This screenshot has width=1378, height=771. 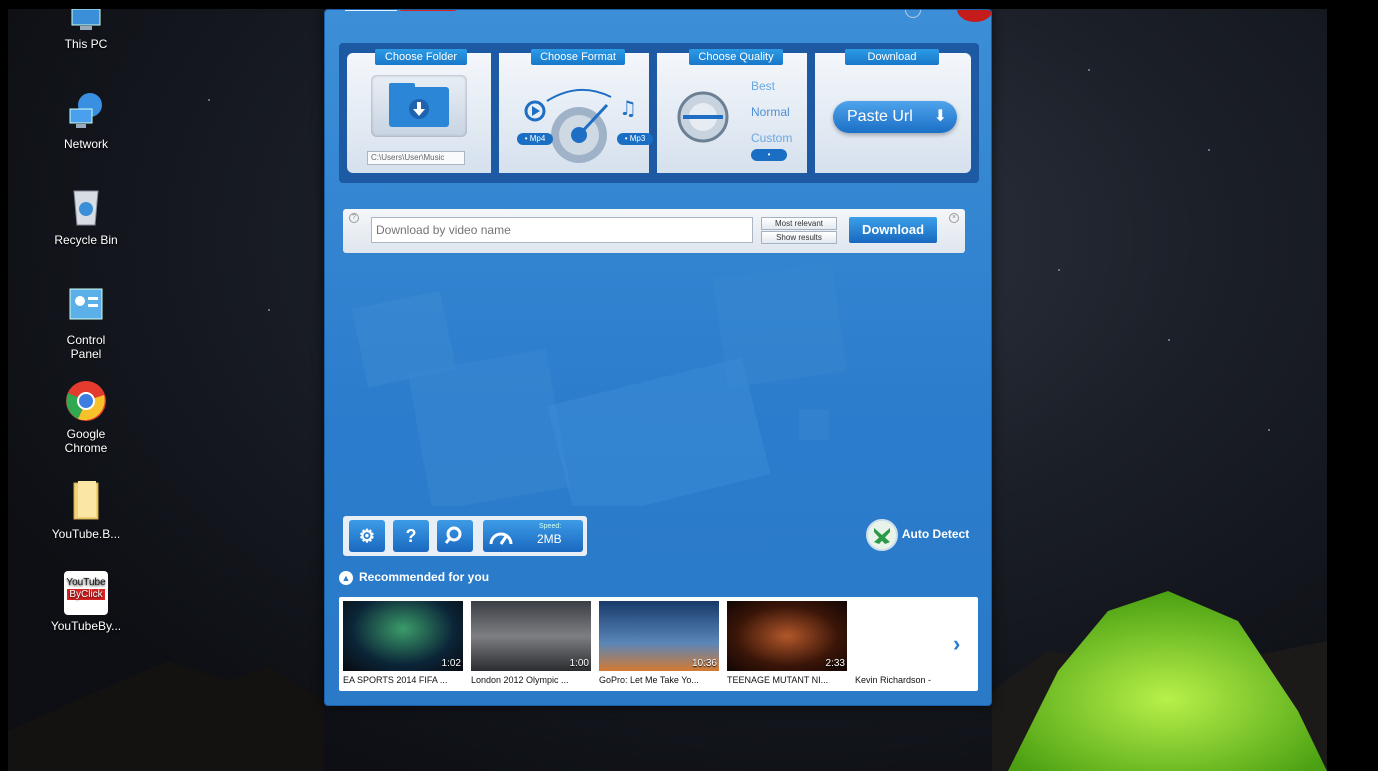 I want to click on paste-url-label: Paste Url, so click(x=880, y=116).